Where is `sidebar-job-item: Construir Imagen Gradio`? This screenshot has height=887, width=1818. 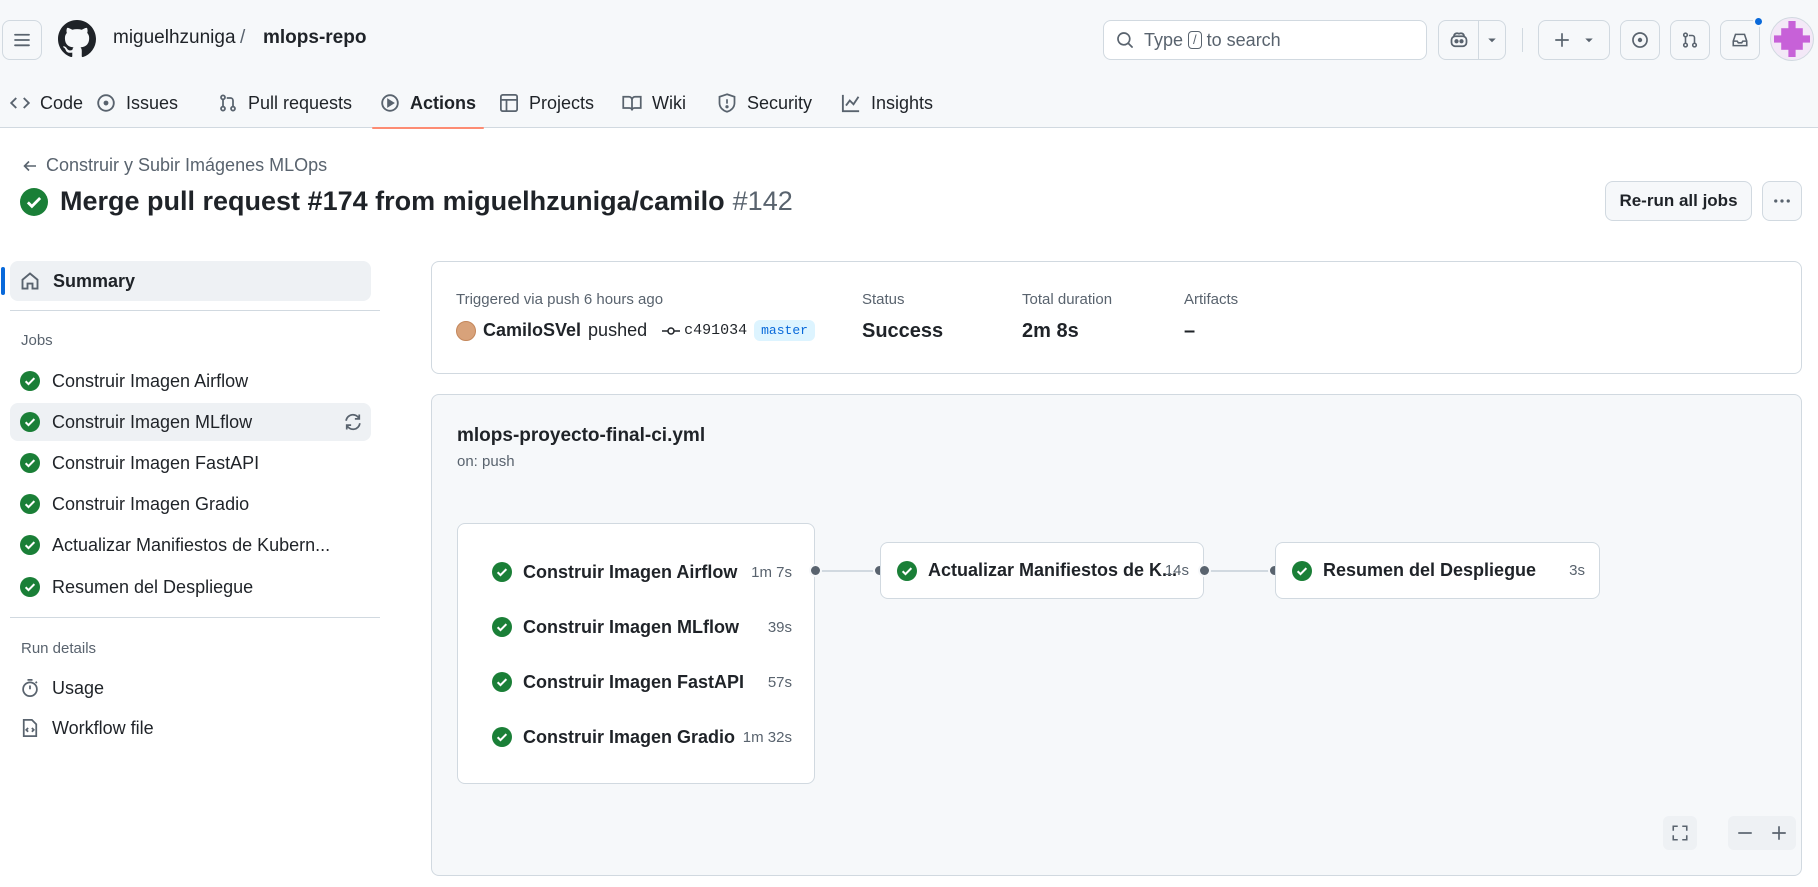 sidebar-job-item: Construir Imagen Gradio is located at coordinates (190, 504).